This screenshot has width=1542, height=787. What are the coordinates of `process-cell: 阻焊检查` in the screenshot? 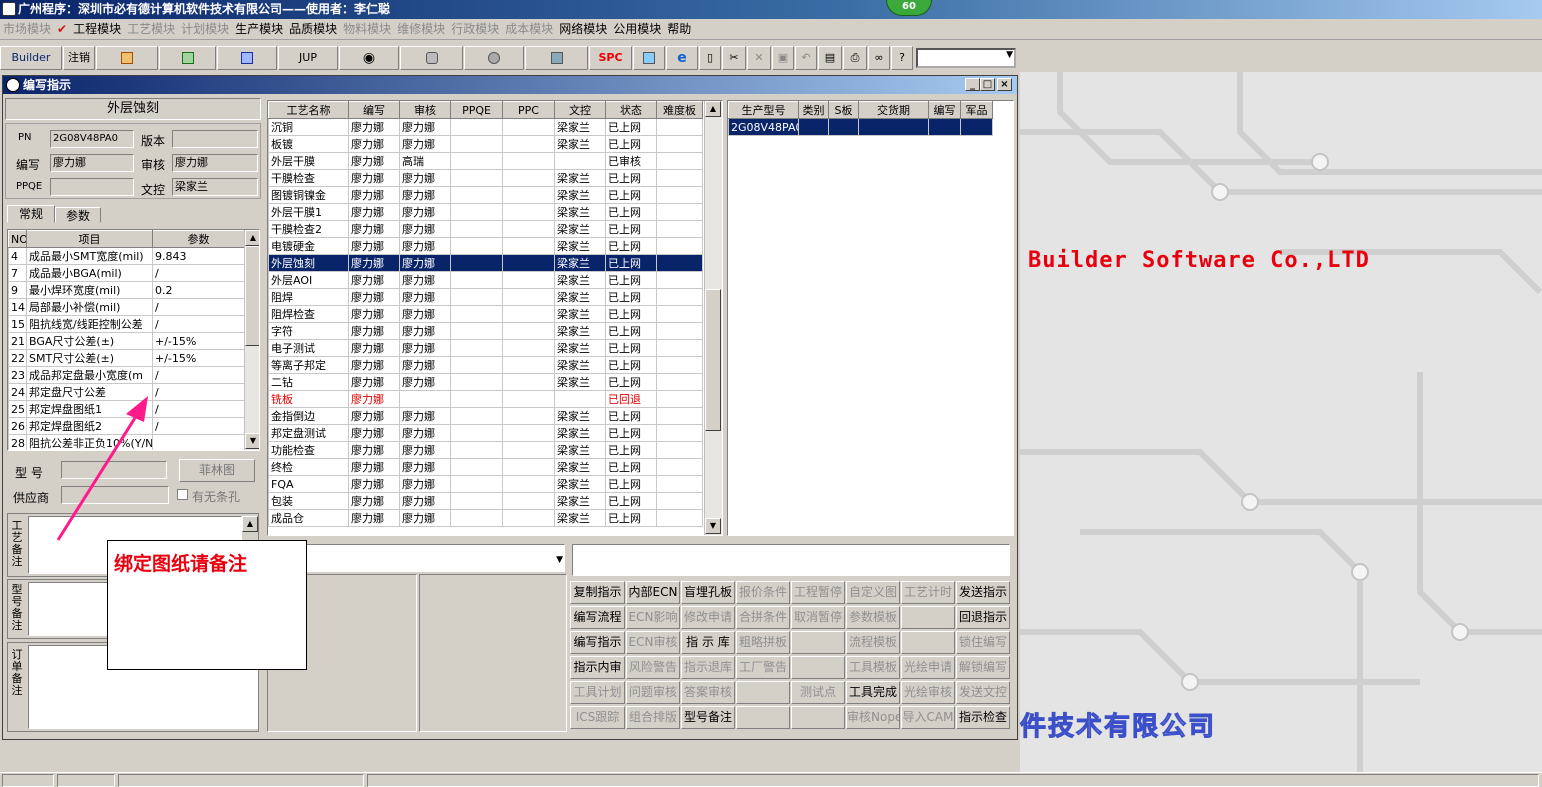 It's located at (308, 314).